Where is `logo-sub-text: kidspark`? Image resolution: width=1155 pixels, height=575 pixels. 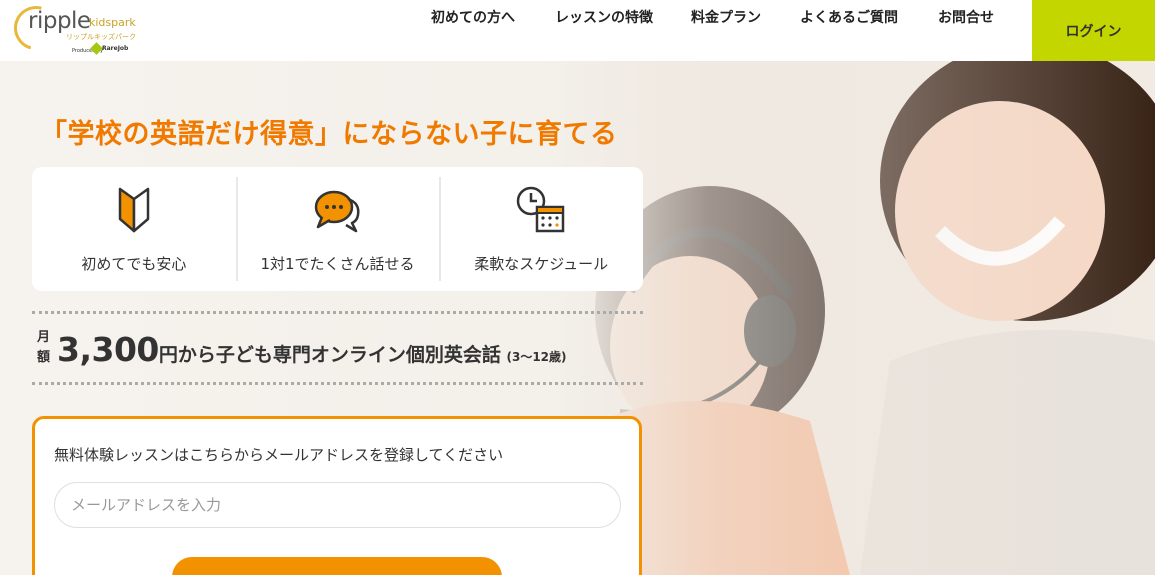
logo-sub-text: kidspark is located at coordinates (112, 22).